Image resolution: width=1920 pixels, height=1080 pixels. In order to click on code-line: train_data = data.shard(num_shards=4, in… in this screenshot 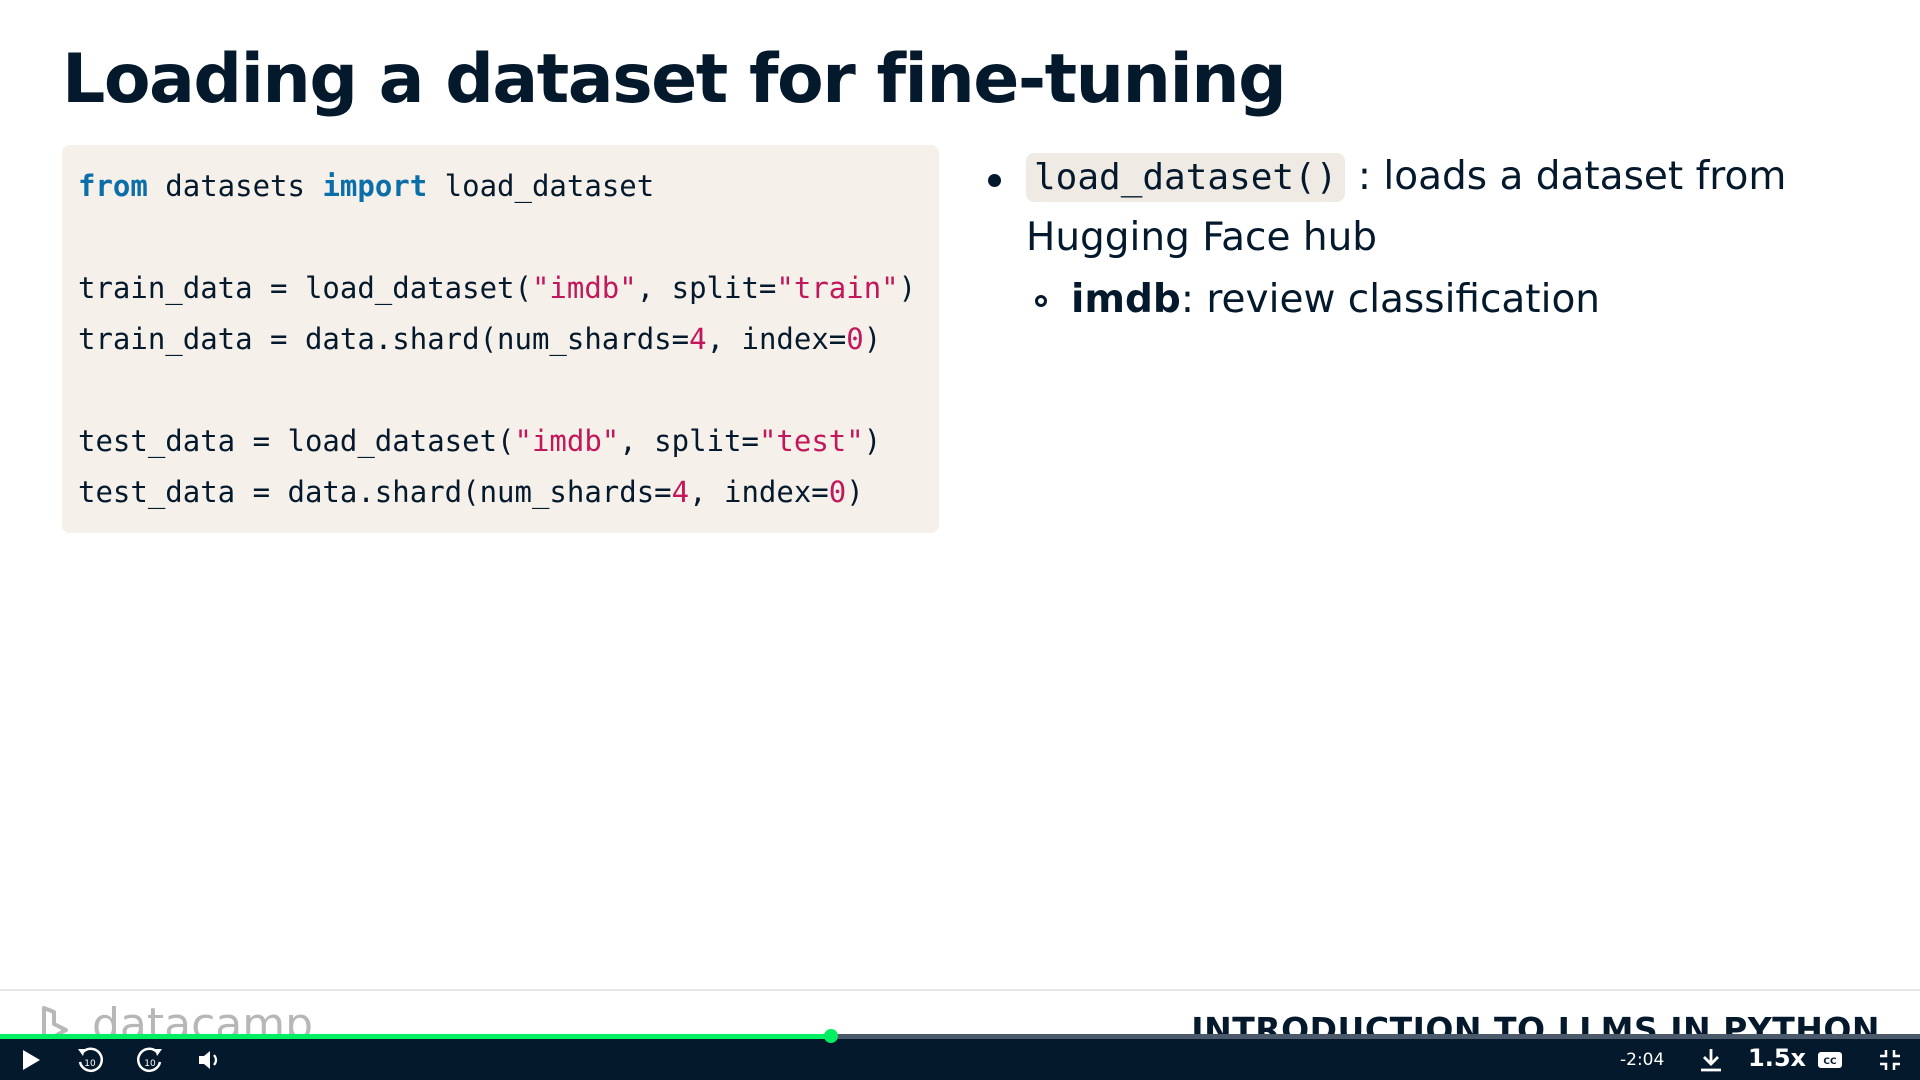, I will do `click(508, 343)`.